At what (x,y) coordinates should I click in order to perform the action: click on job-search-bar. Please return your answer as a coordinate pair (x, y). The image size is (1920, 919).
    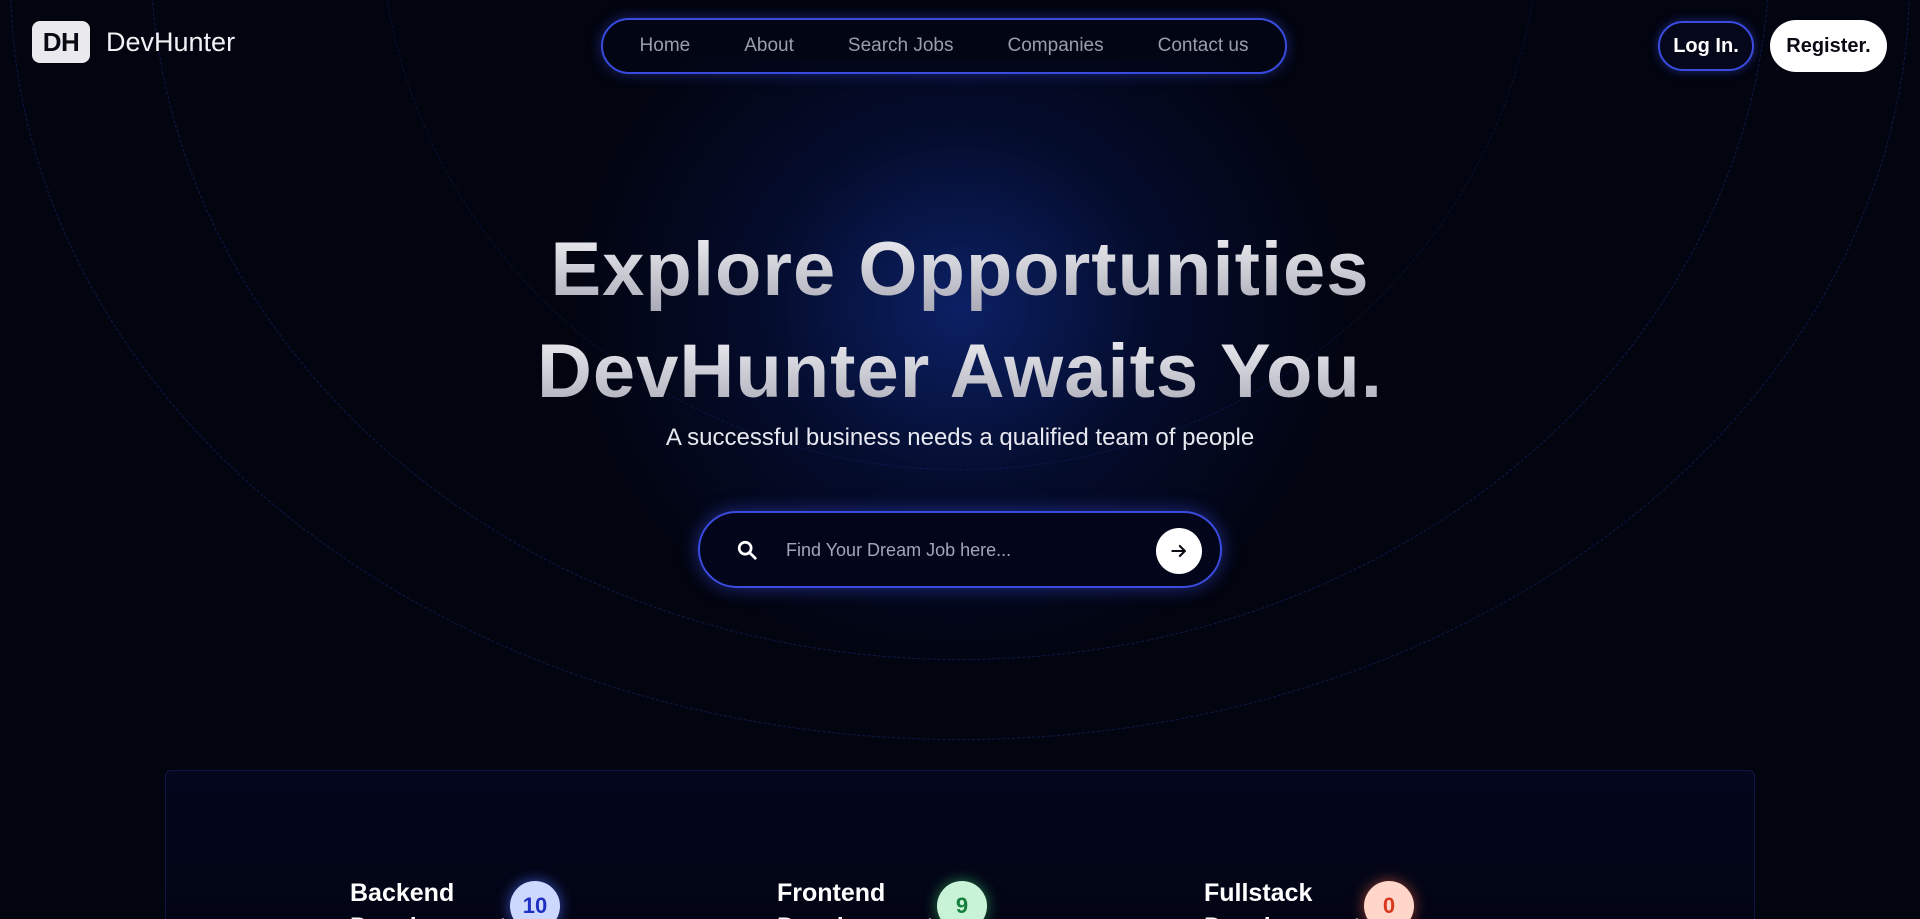
    Looking at the image, I should click on (960, 549).